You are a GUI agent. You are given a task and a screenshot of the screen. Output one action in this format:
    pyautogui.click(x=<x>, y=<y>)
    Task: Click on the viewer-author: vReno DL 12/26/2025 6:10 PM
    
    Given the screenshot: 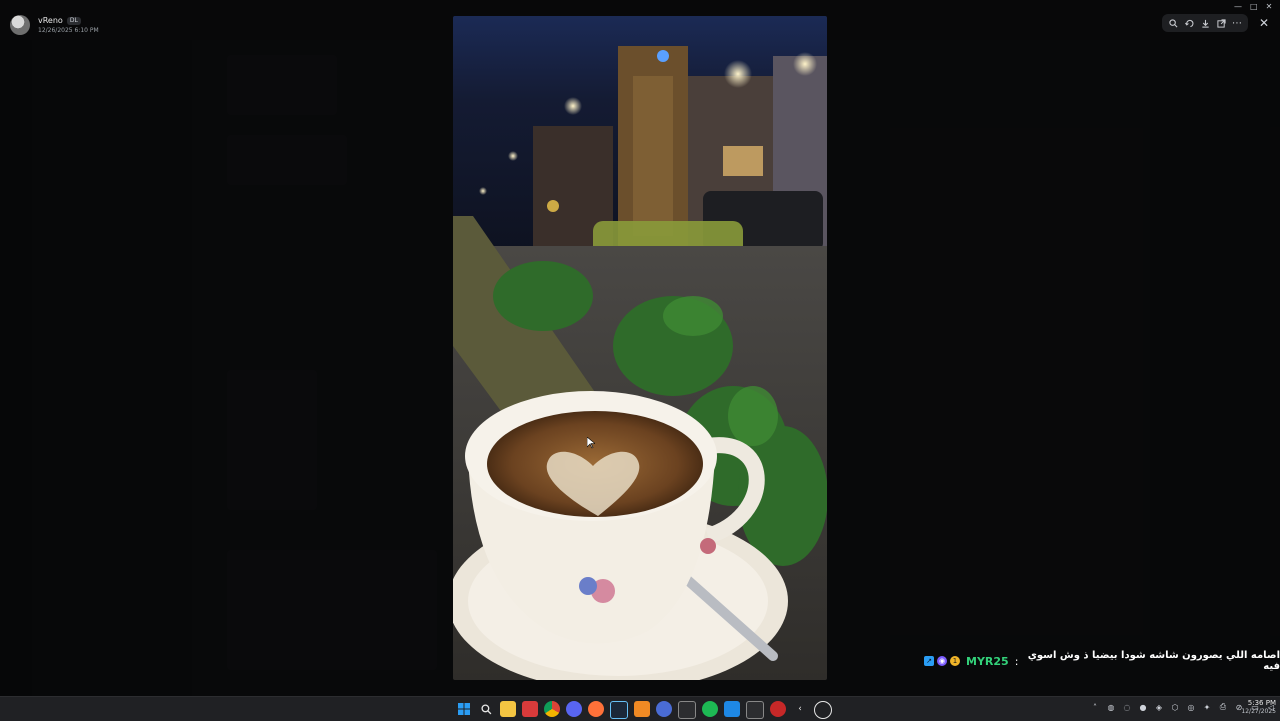 What is the action you would take?
    pyautogui.click(x=54, y=25)
    